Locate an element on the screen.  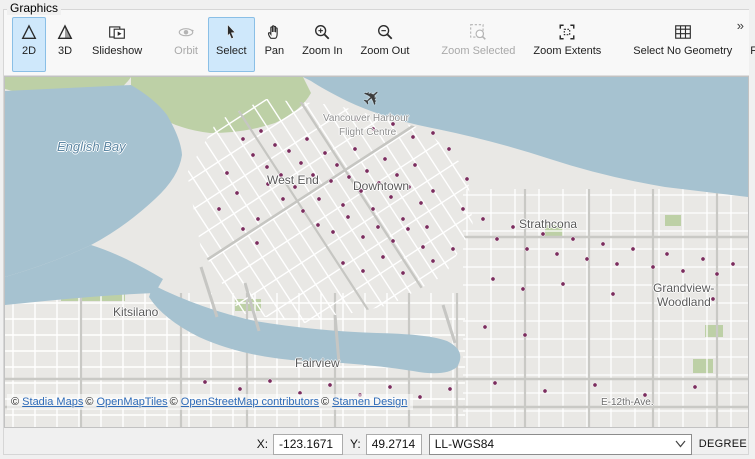
toolbar-overflow-chevron: » is located at coordinates (740, 25).